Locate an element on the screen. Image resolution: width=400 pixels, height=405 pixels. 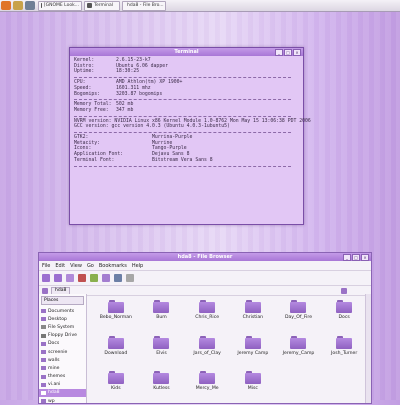
stop-icon is located at coordinates (82, 278).